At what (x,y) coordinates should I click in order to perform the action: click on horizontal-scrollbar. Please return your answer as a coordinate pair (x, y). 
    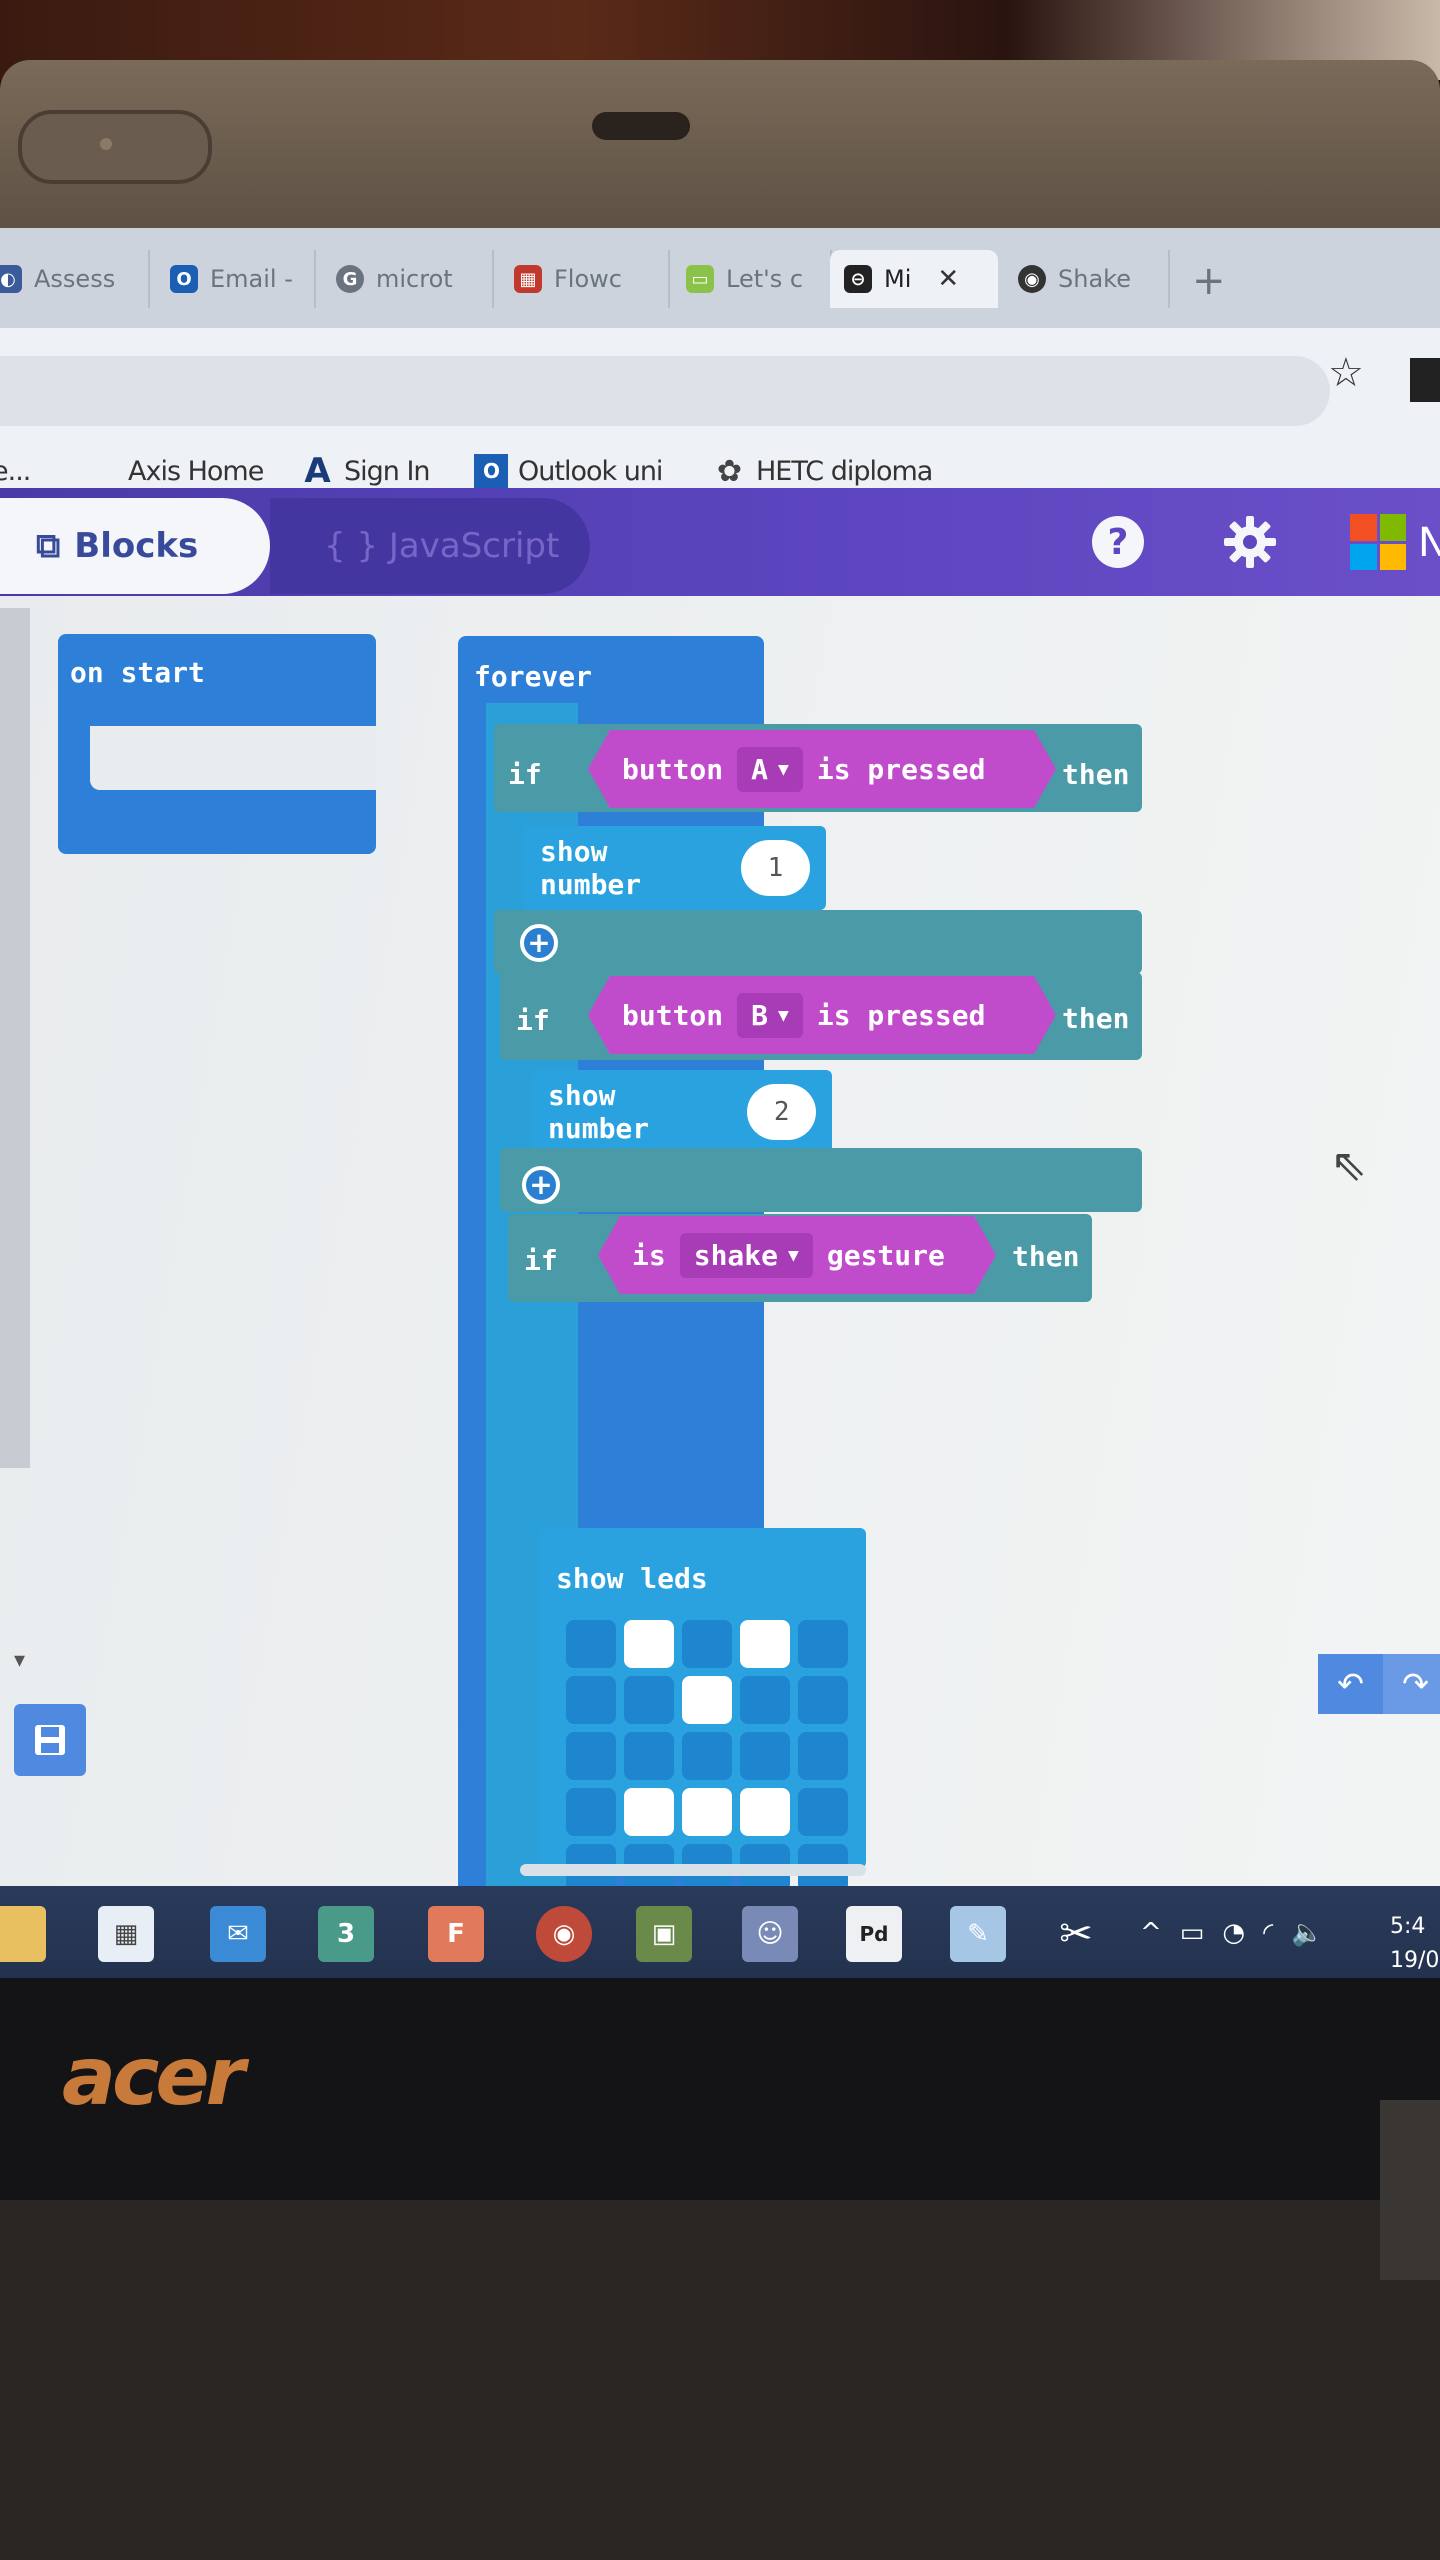
    Looking at the image, I should click on (693, 1870).